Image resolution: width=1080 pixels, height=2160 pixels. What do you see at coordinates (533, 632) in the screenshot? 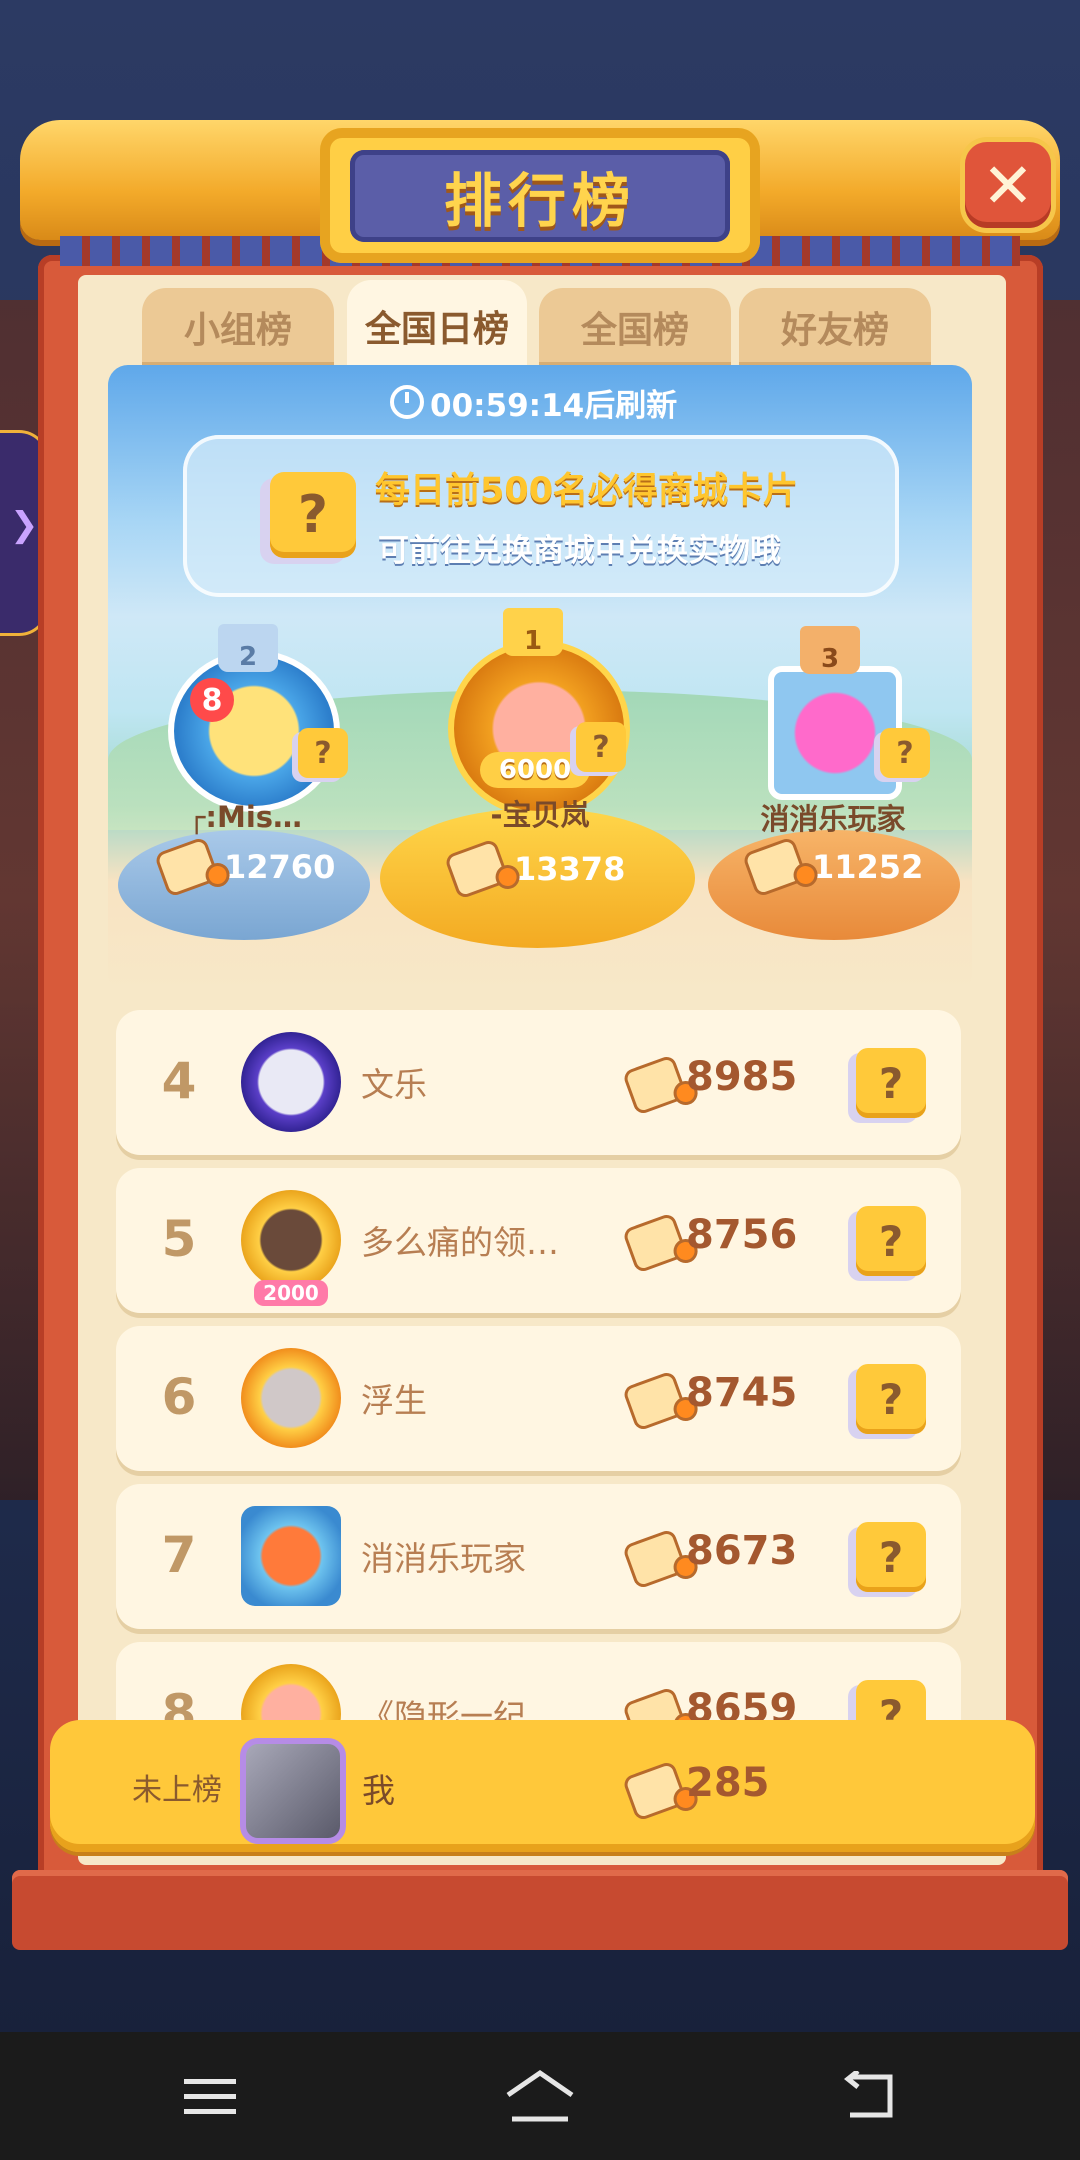
I see `rank1-crown: 1` at bounding box center [533, 632].